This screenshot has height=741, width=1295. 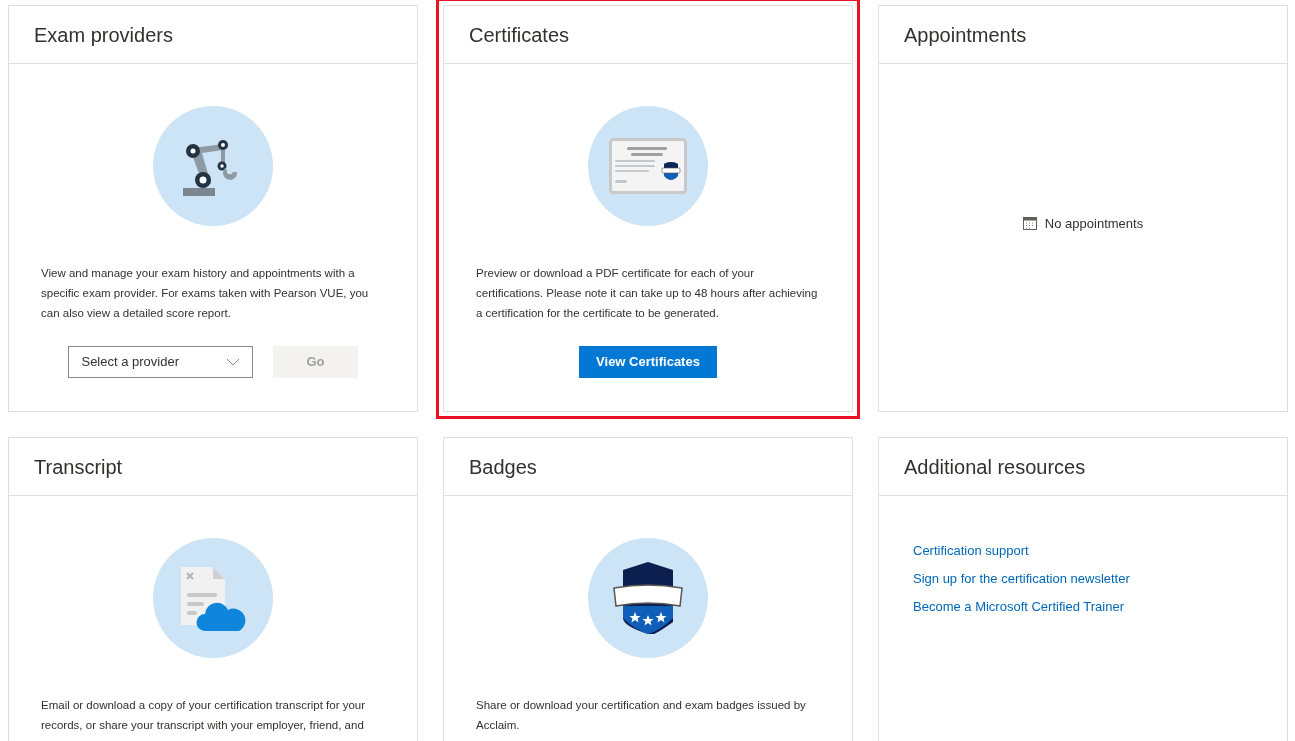 I want to click on card-title: Transcript, so click(x=78, y=467).